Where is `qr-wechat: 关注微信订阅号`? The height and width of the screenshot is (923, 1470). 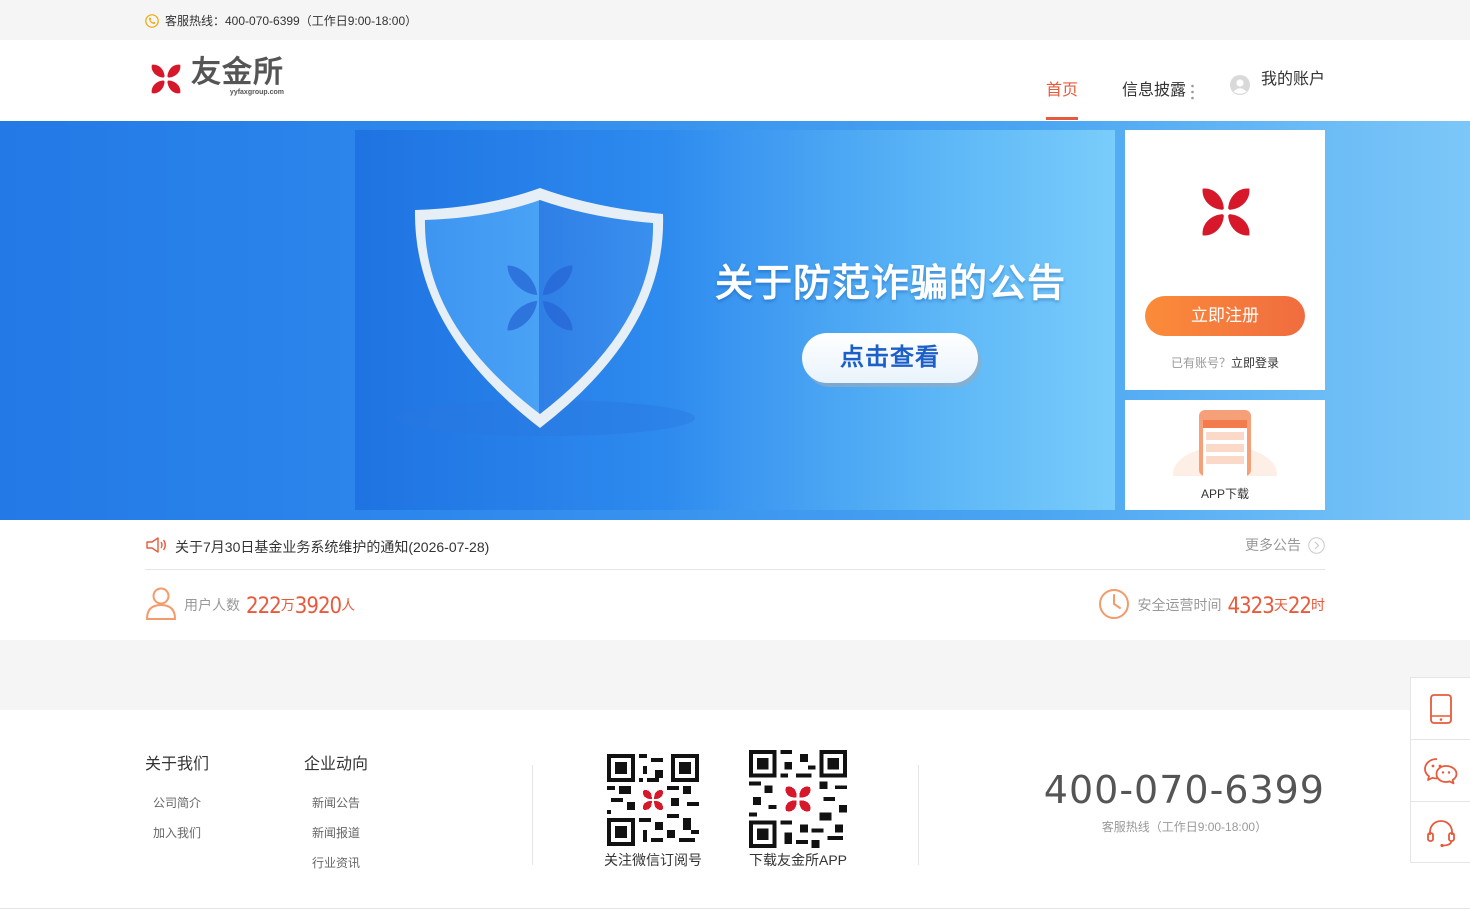
qr-wechat: 关注微信订阅号 is located at coordinates (653, 812).